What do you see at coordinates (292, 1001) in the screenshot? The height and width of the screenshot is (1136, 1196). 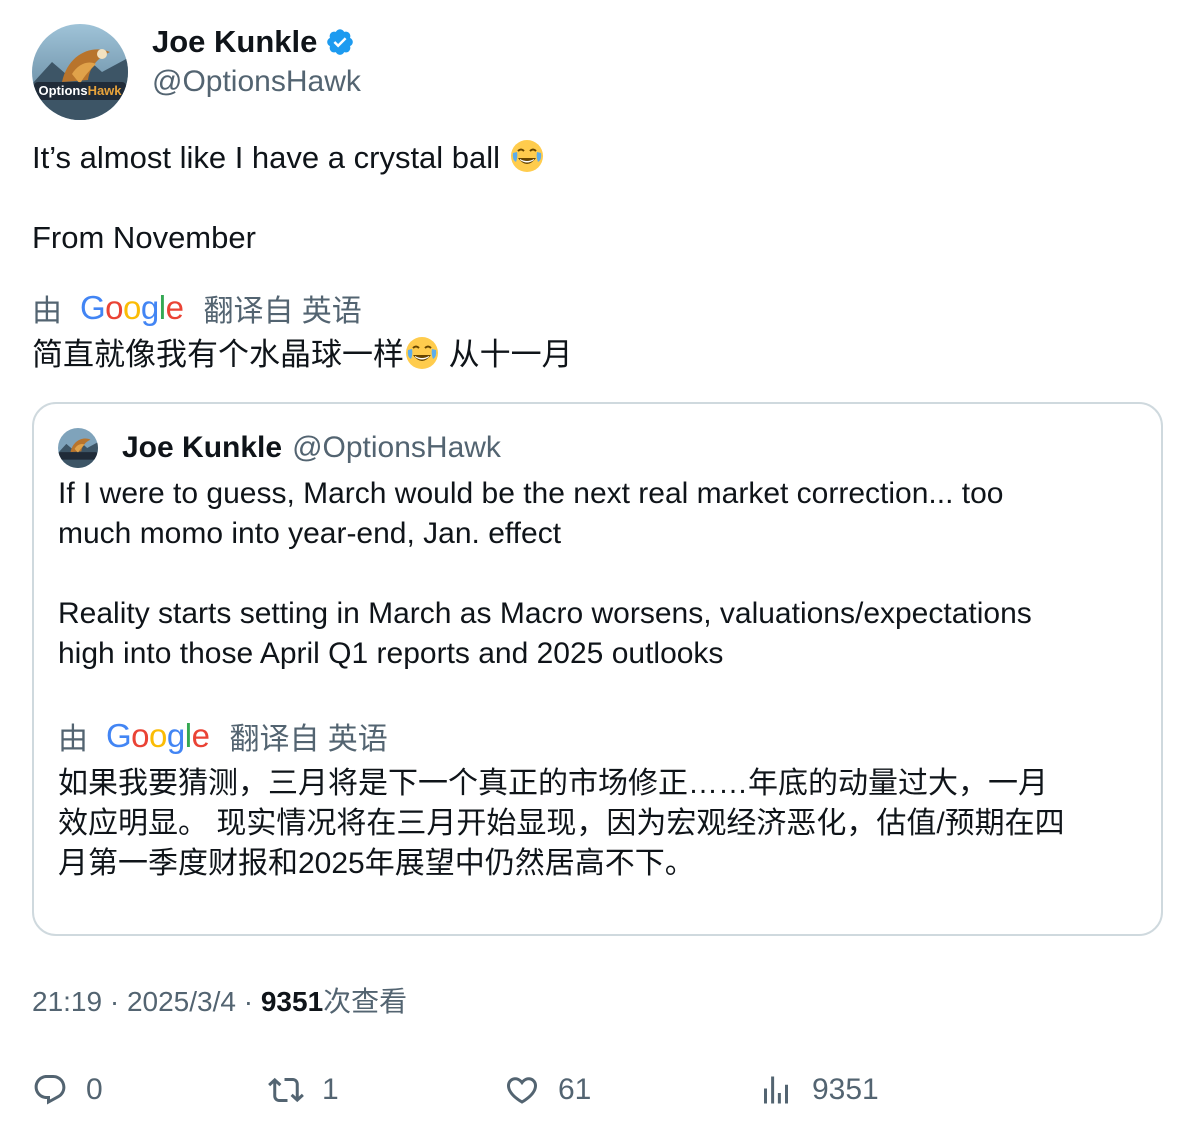 I see `views-count: 9351` at bounding box center [292, 1001].